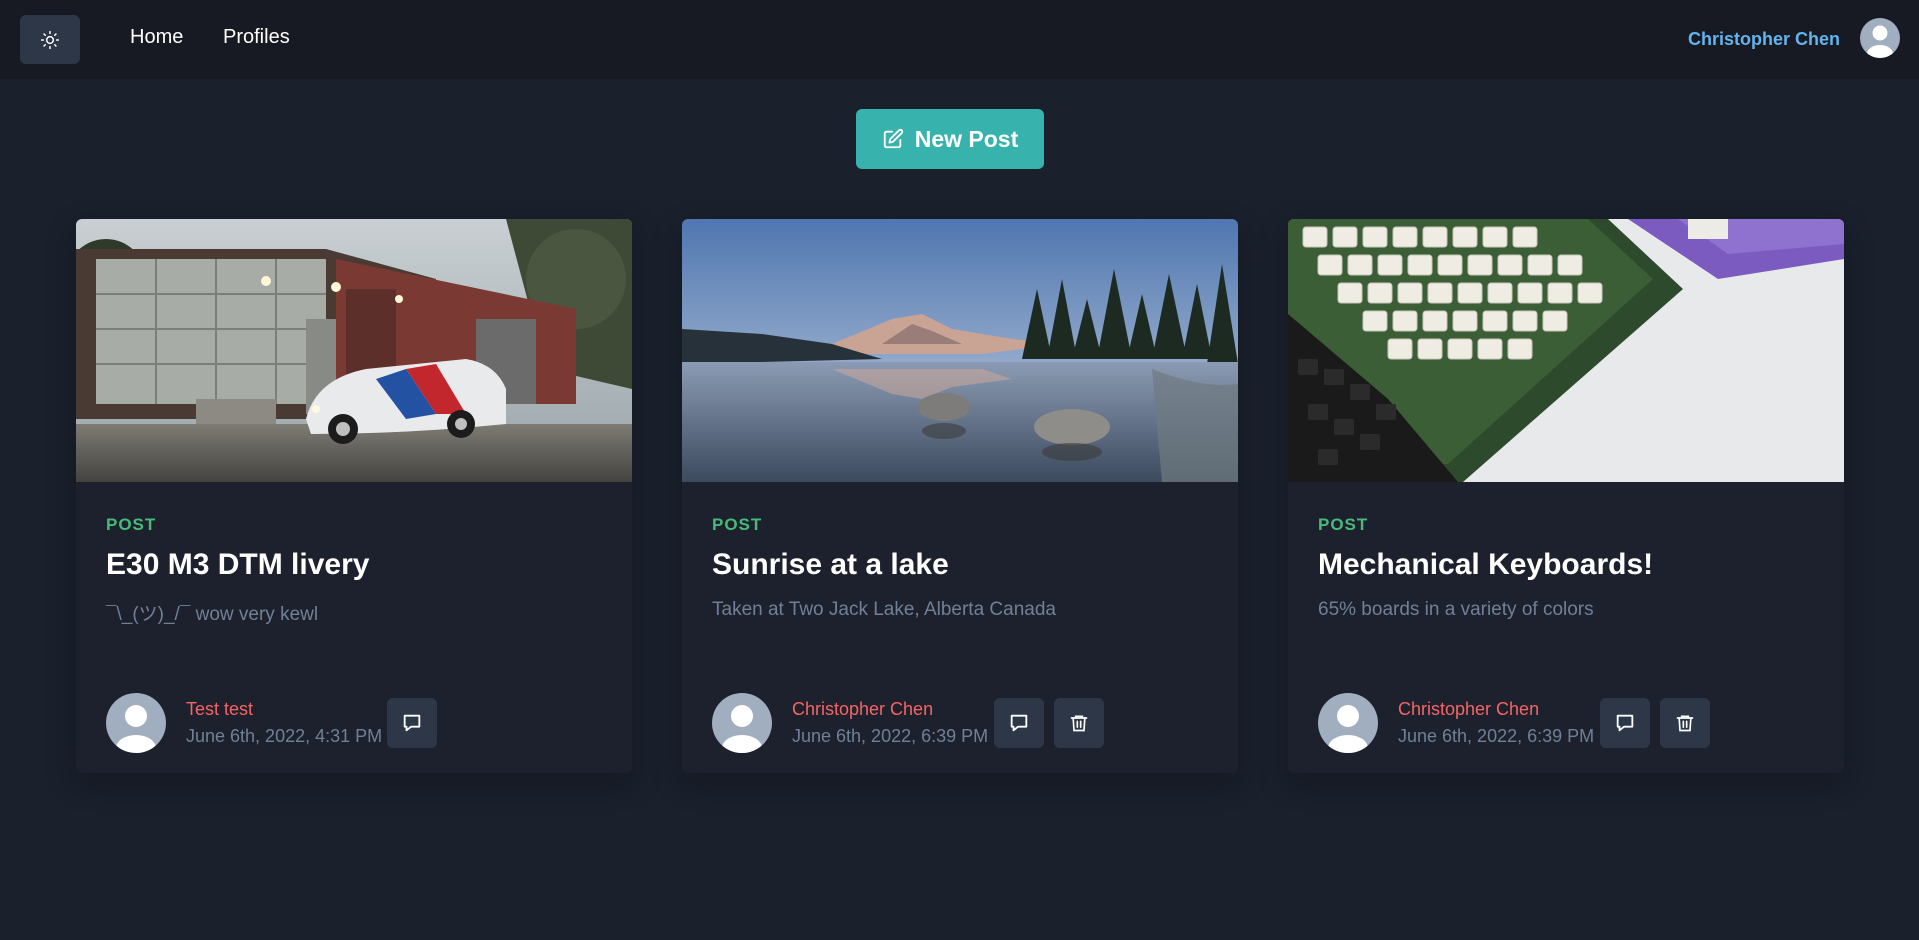  I want to click on post-title: E30 M3 DTM livery, so click(237, 565).